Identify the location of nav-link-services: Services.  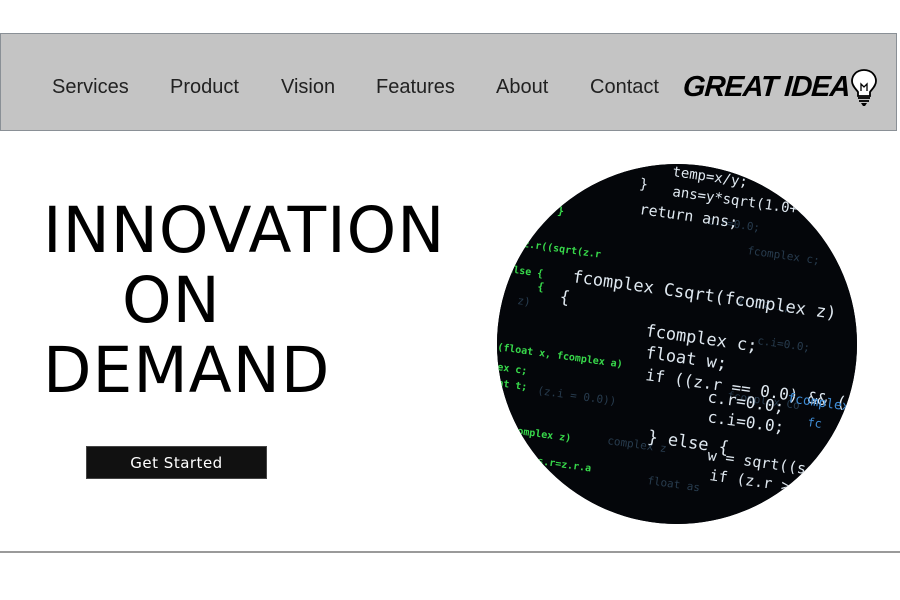
(90, 87).